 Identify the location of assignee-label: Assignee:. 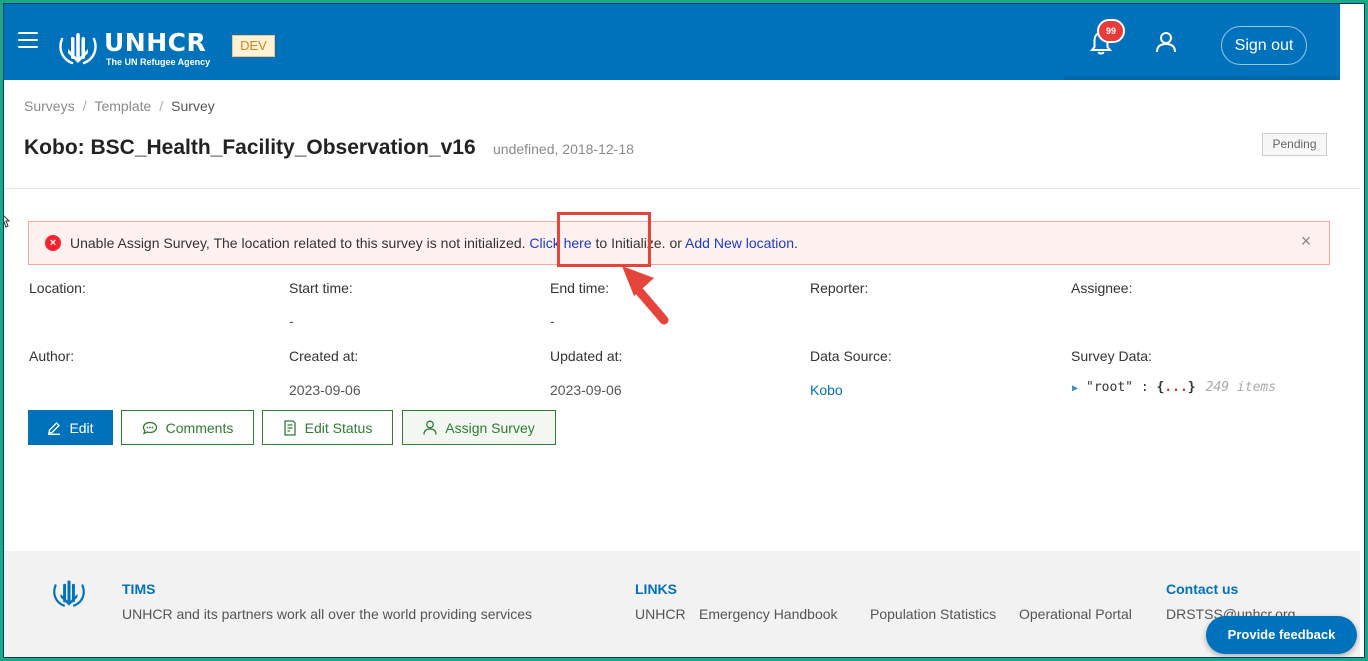
(1102, 288).